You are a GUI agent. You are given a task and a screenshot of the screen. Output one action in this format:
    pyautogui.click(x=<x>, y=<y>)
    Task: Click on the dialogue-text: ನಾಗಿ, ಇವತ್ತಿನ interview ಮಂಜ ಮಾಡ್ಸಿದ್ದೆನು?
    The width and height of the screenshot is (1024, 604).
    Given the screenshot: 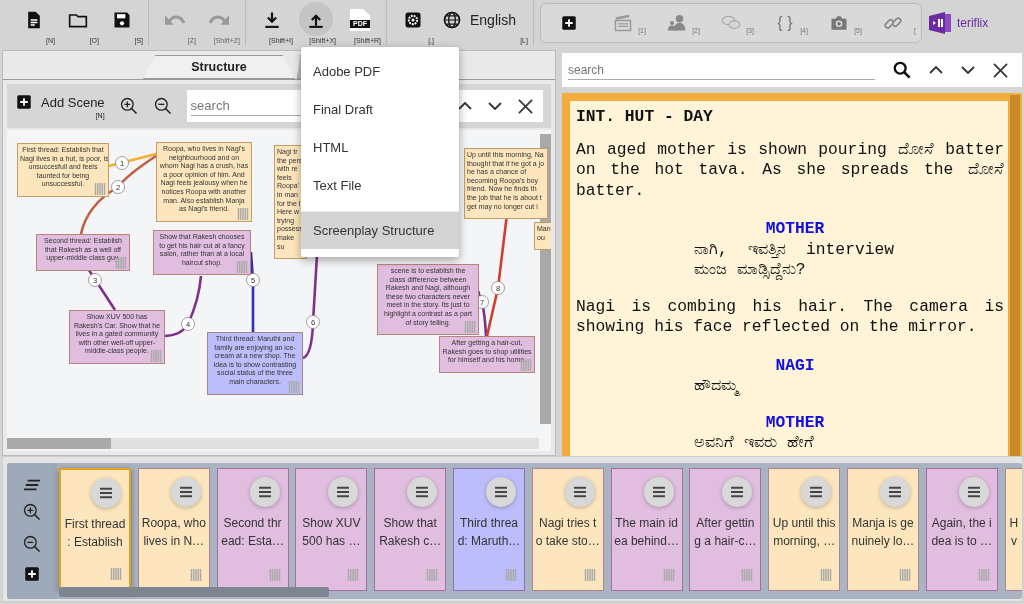 What is the action you would take?
    pyautogui.click(x=794, y=259)
    